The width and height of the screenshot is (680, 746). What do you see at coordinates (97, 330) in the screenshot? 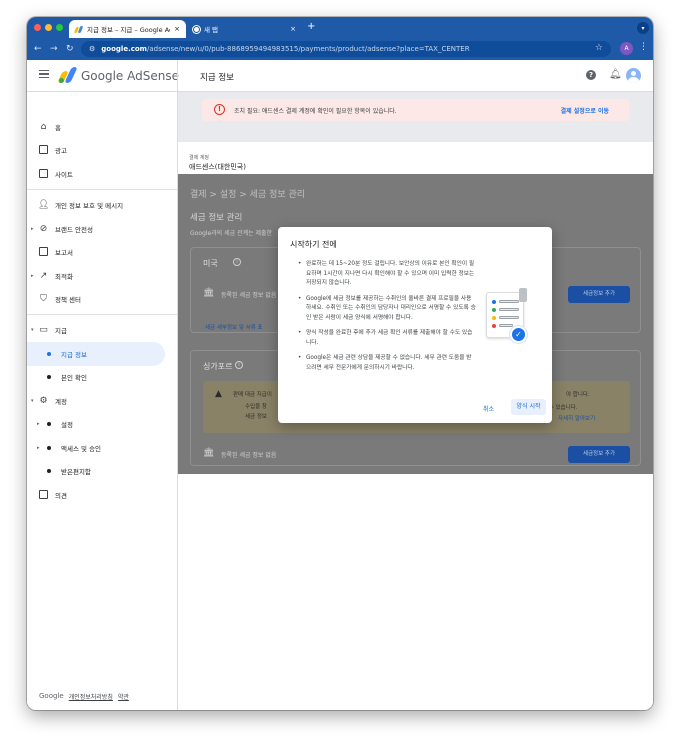
I see `sidebar-item-payments: ▾ ▭ 지급` at bounding box center [97, 330].